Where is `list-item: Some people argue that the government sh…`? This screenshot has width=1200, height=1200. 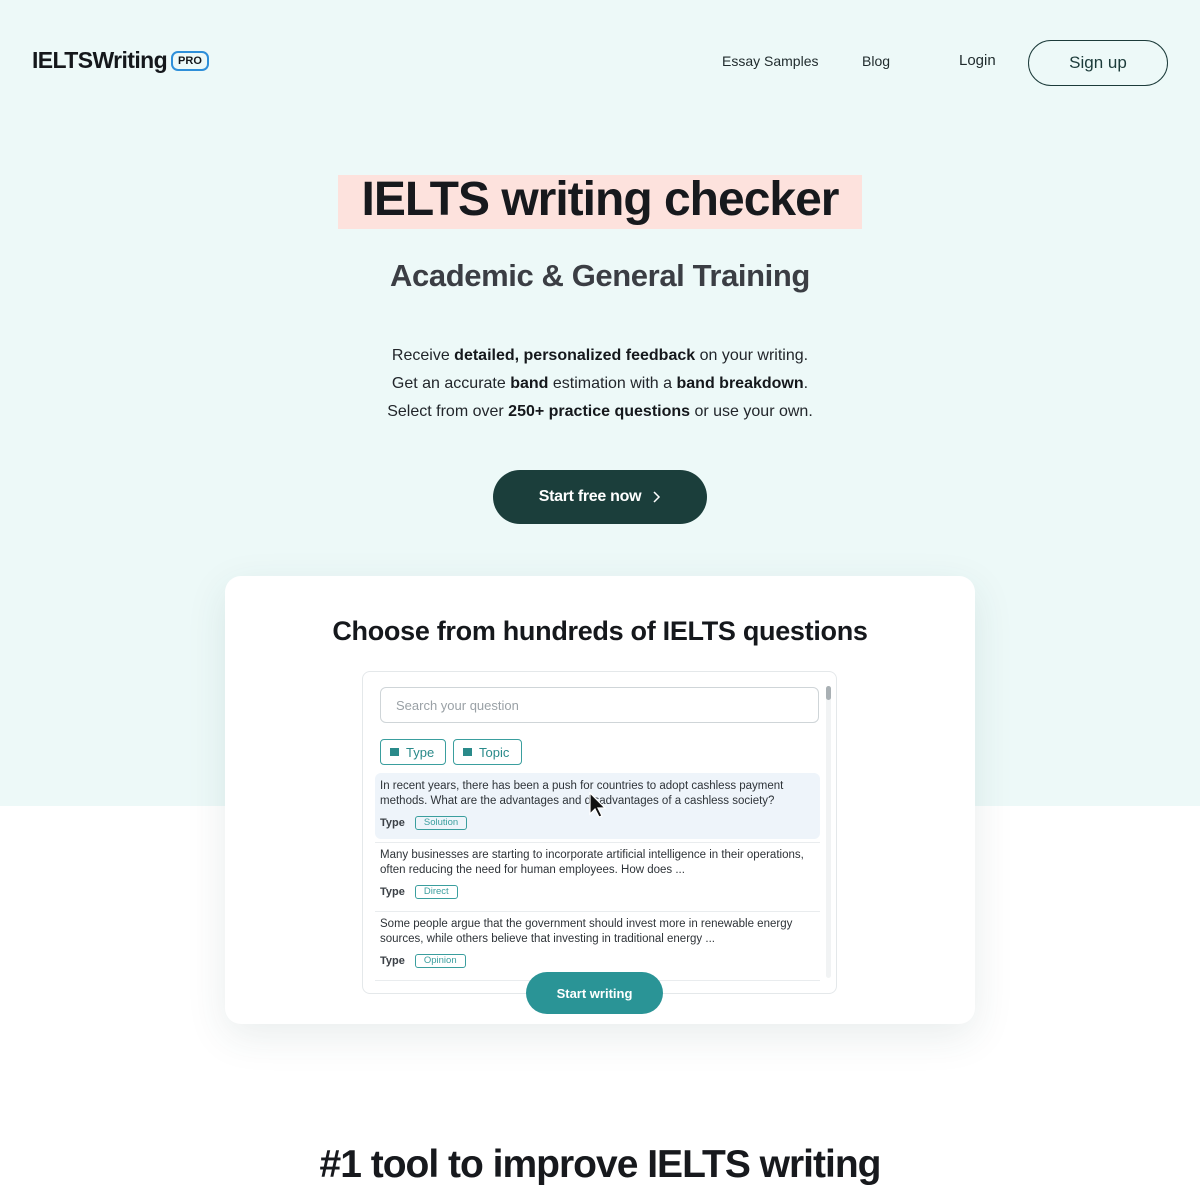
list-item: Some people argue that the government sh… is located at coordinates (597, 944).